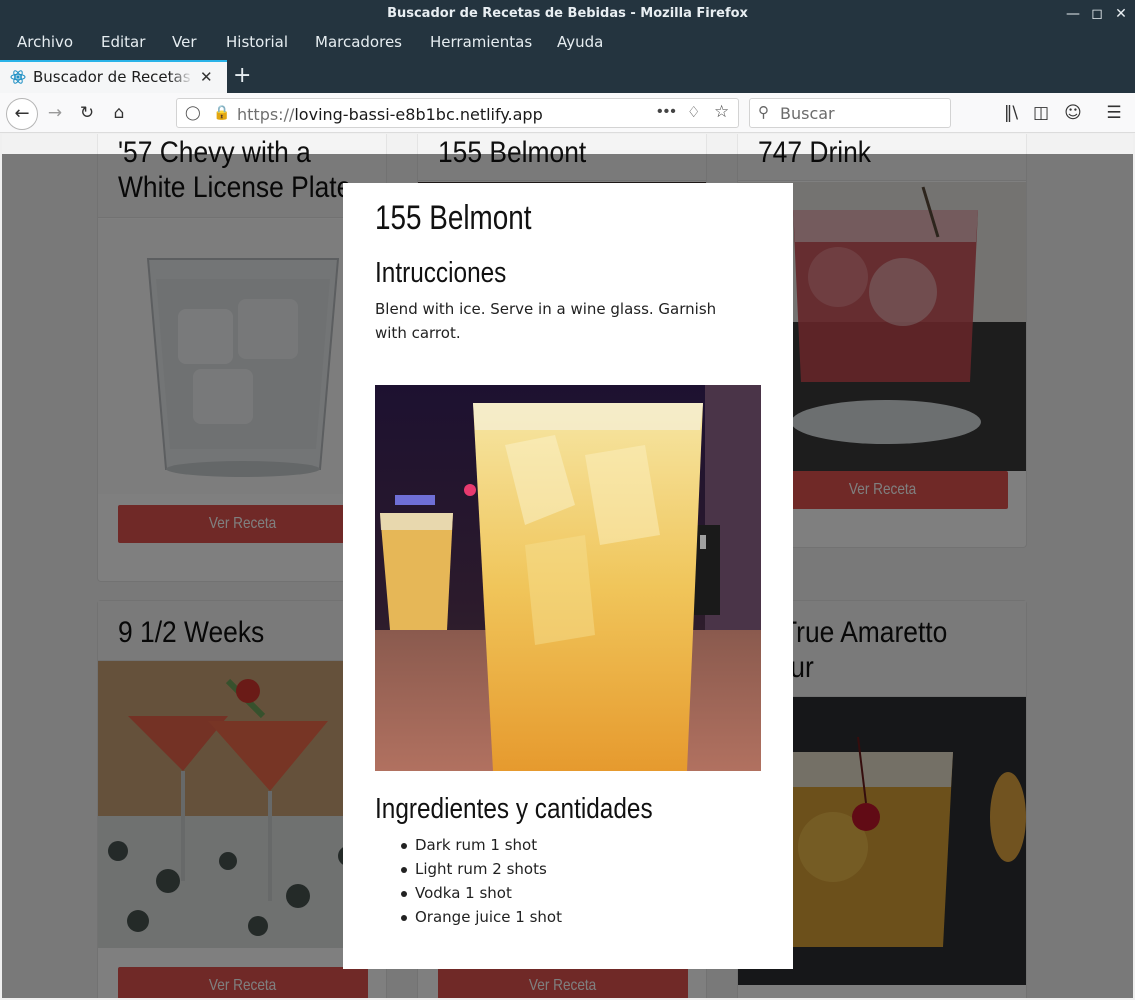  I want to click on search-input, so click(860, 113).